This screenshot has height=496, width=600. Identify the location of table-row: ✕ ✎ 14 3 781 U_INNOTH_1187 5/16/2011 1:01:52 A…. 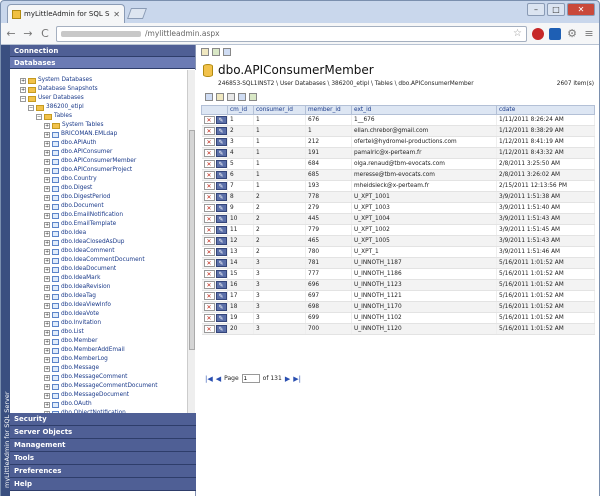
(398, 263).